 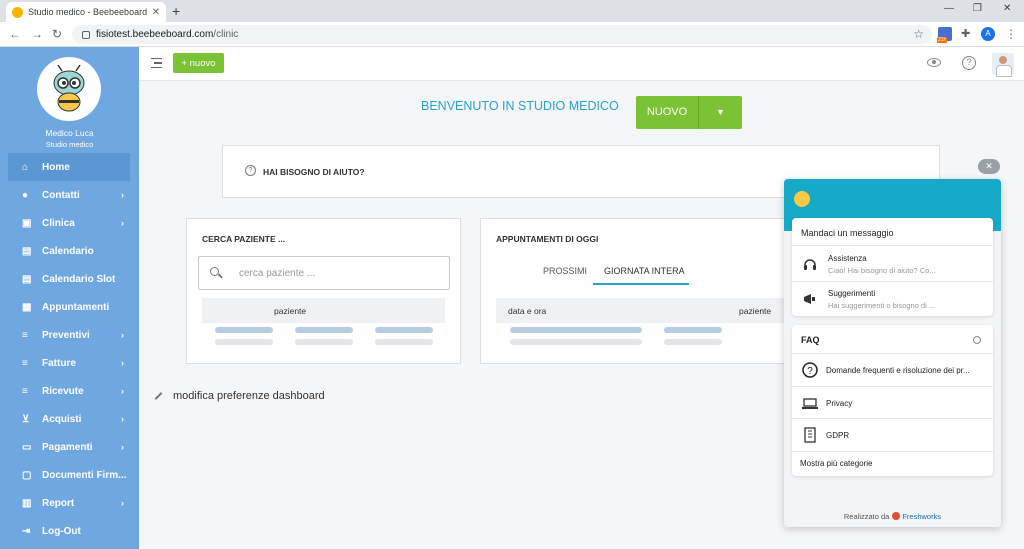 I want to click on patient-search-input, so click(x=339, y=273).